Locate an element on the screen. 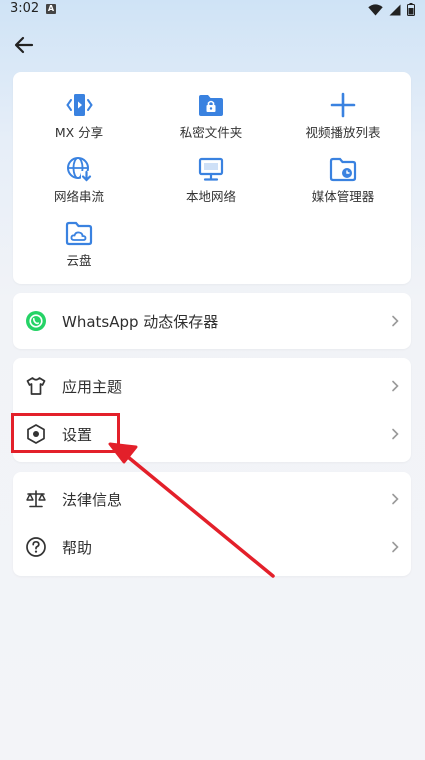 The width and height of the screenshot is (425, 760). battery-icon is located at coordinates (411, 9).